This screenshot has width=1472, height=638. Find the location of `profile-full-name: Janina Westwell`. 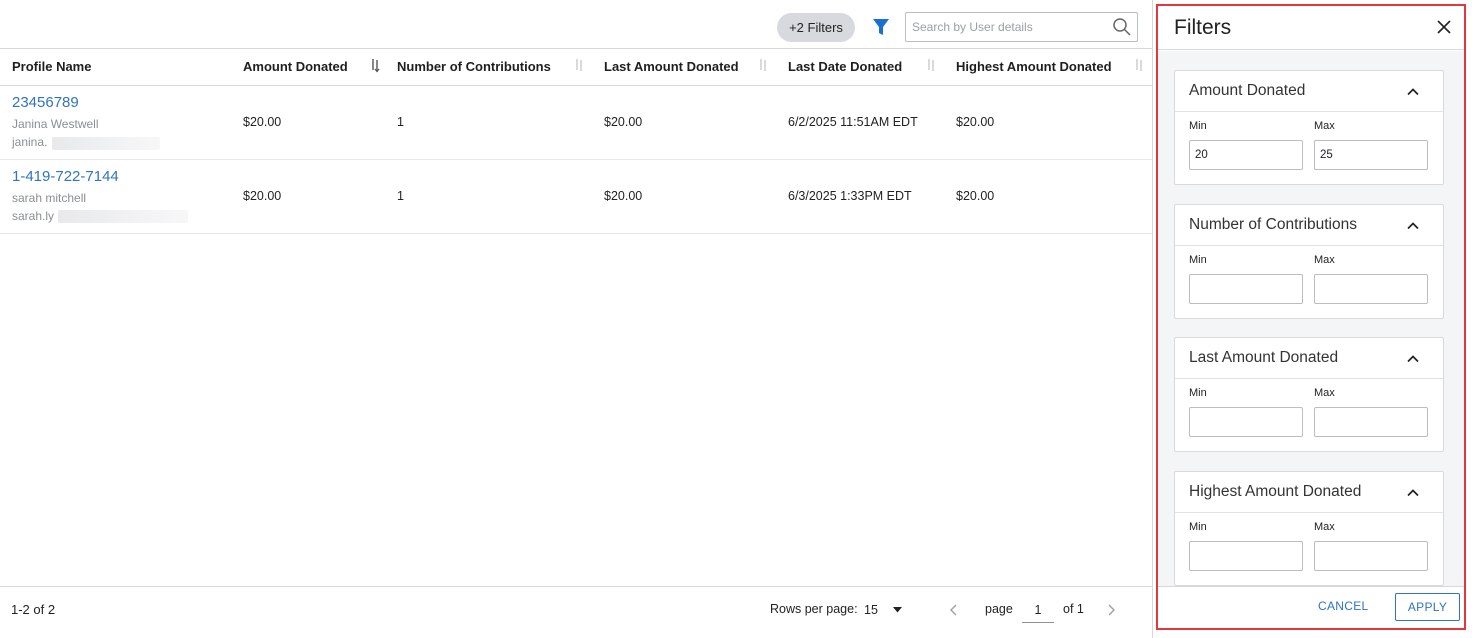

profile-full-name: Janina Westwell is located at coordinates (55, 124).